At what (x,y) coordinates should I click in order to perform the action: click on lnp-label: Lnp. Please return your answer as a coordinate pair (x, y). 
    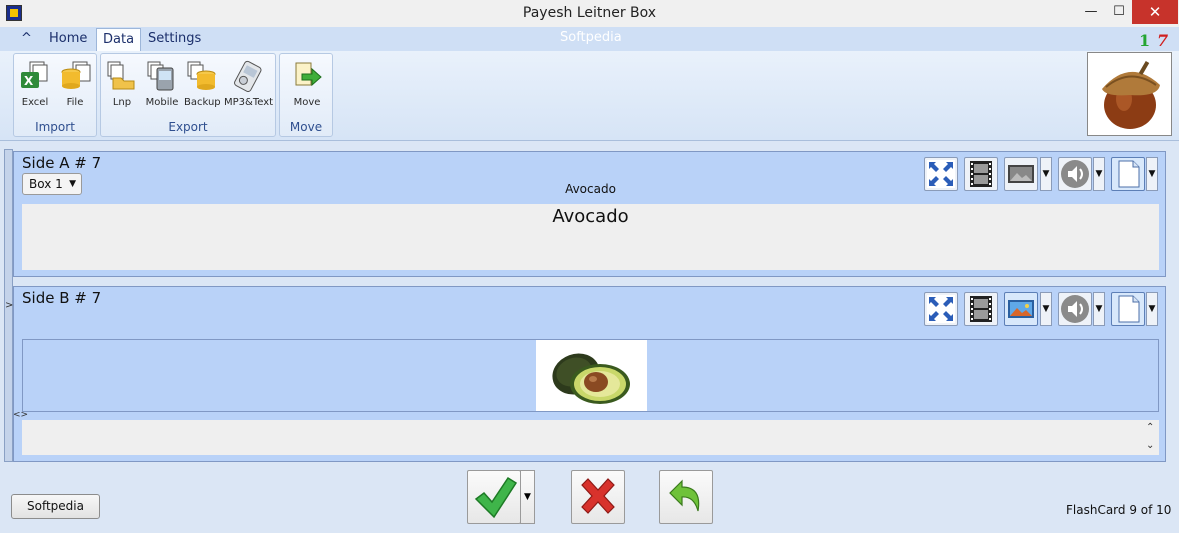
    Looking at the image, I should click on (122, 102).